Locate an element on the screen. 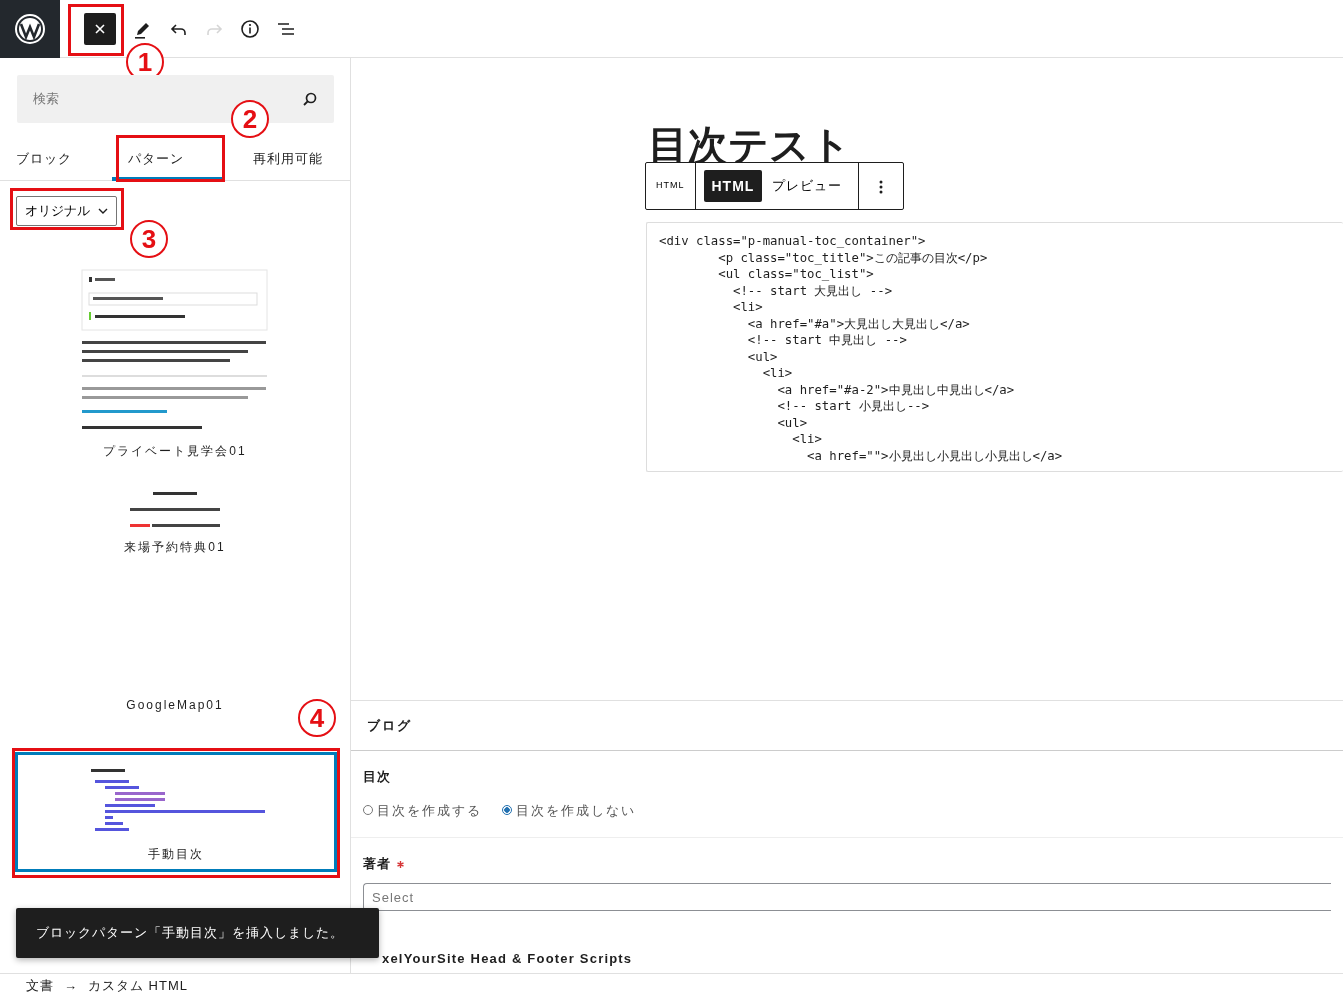  annotation-number: 2 is located at coordinates (250, 119).